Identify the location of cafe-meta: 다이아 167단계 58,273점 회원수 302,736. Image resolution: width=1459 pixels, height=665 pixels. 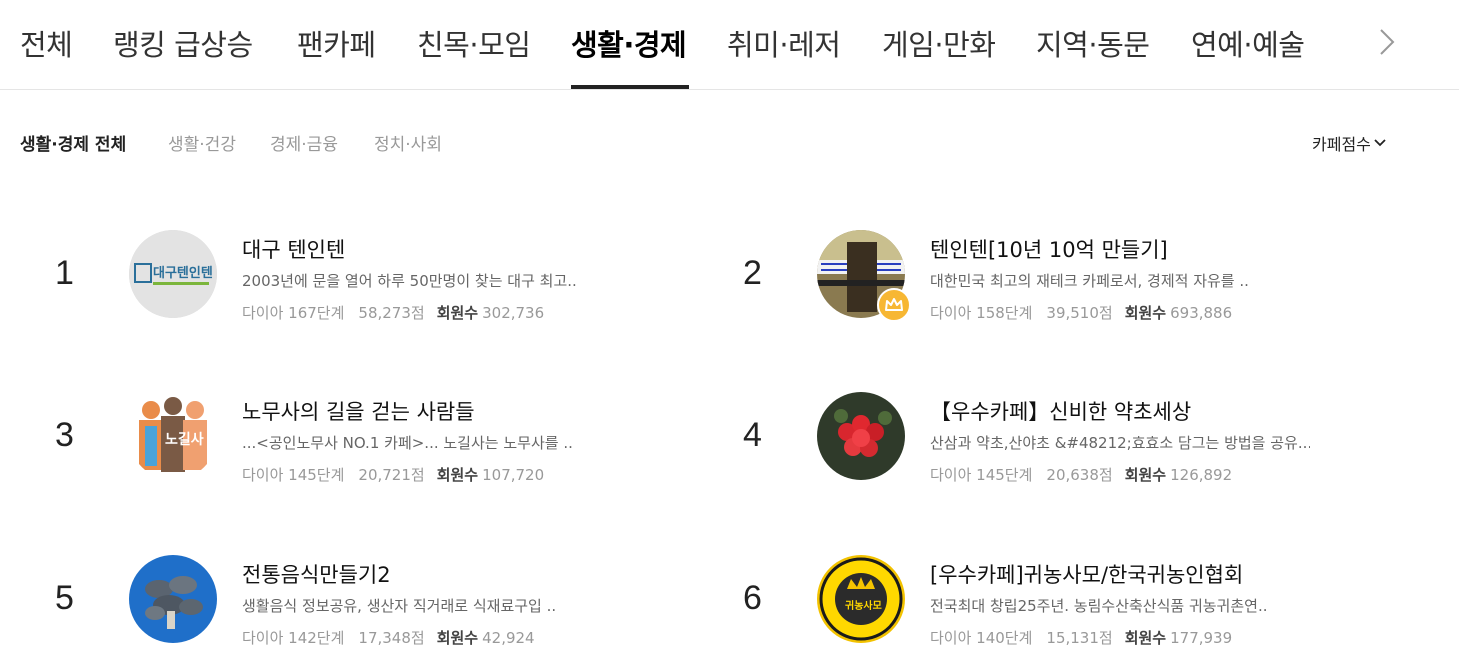
(393, 312).